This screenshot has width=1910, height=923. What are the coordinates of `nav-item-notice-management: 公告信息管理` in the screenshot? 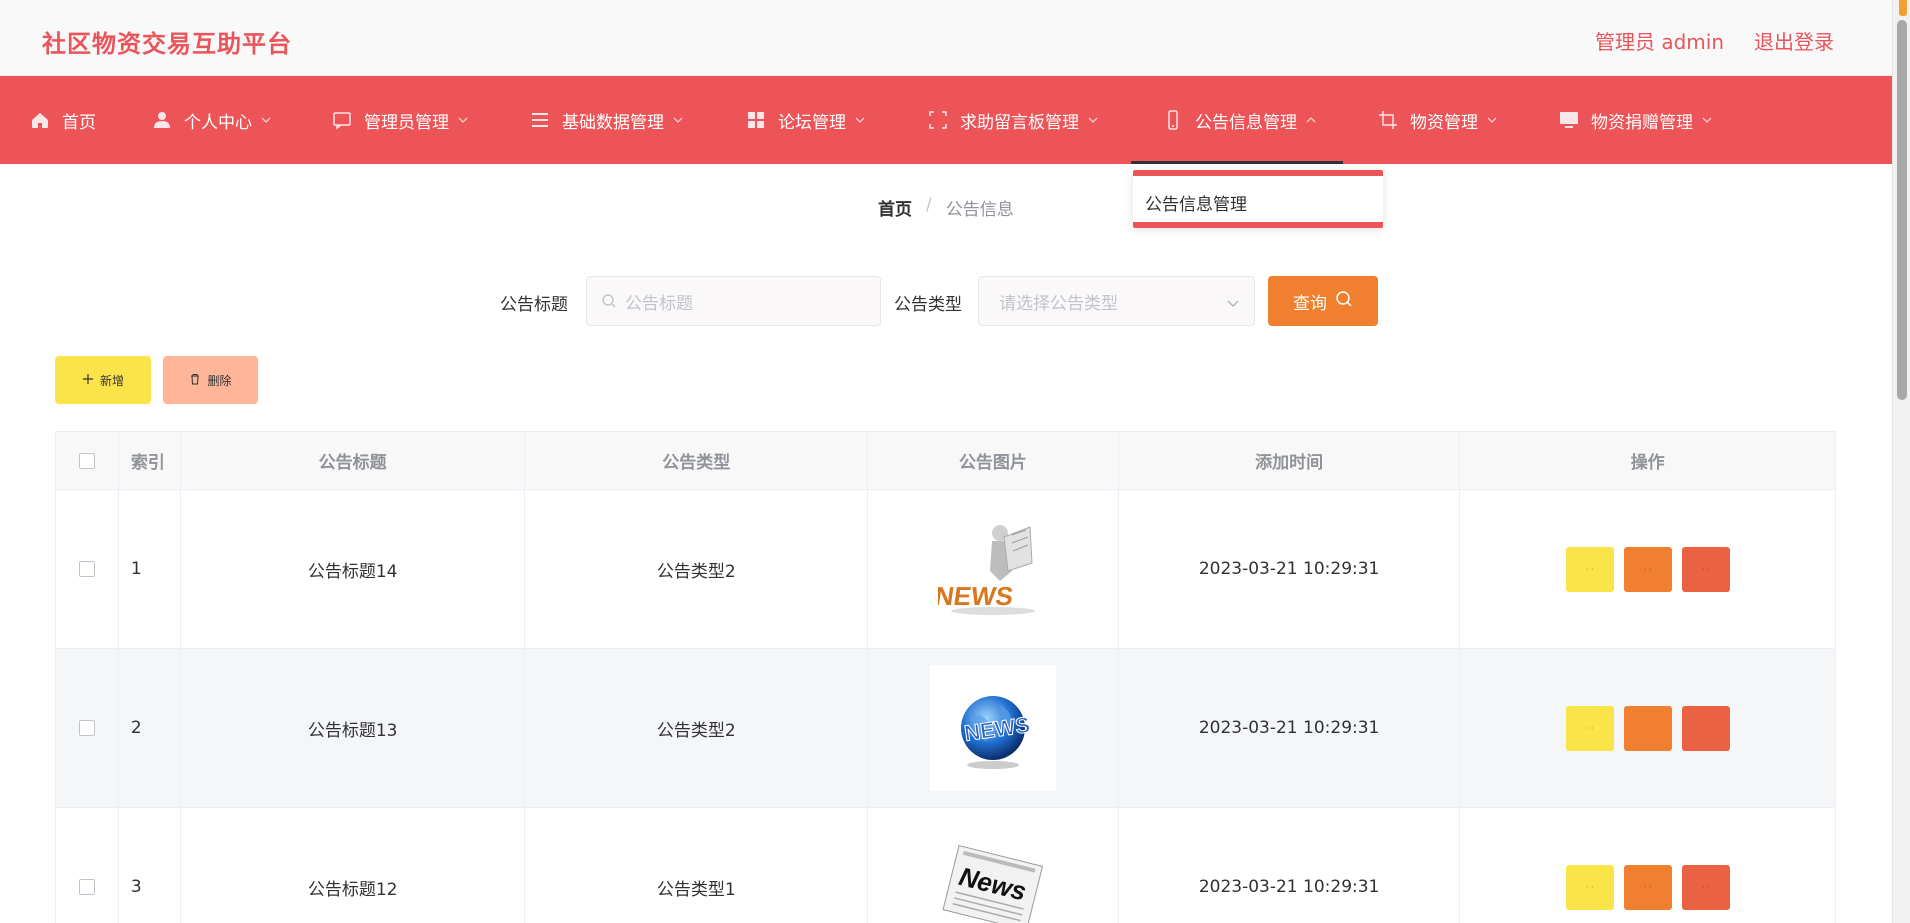 It's located at (1237, 120).